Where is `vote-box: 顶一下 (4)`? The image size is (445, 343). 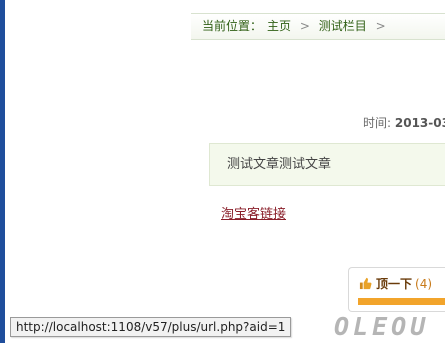 vote-box: 顶一下 (4) is located at coordinates (396, 289).